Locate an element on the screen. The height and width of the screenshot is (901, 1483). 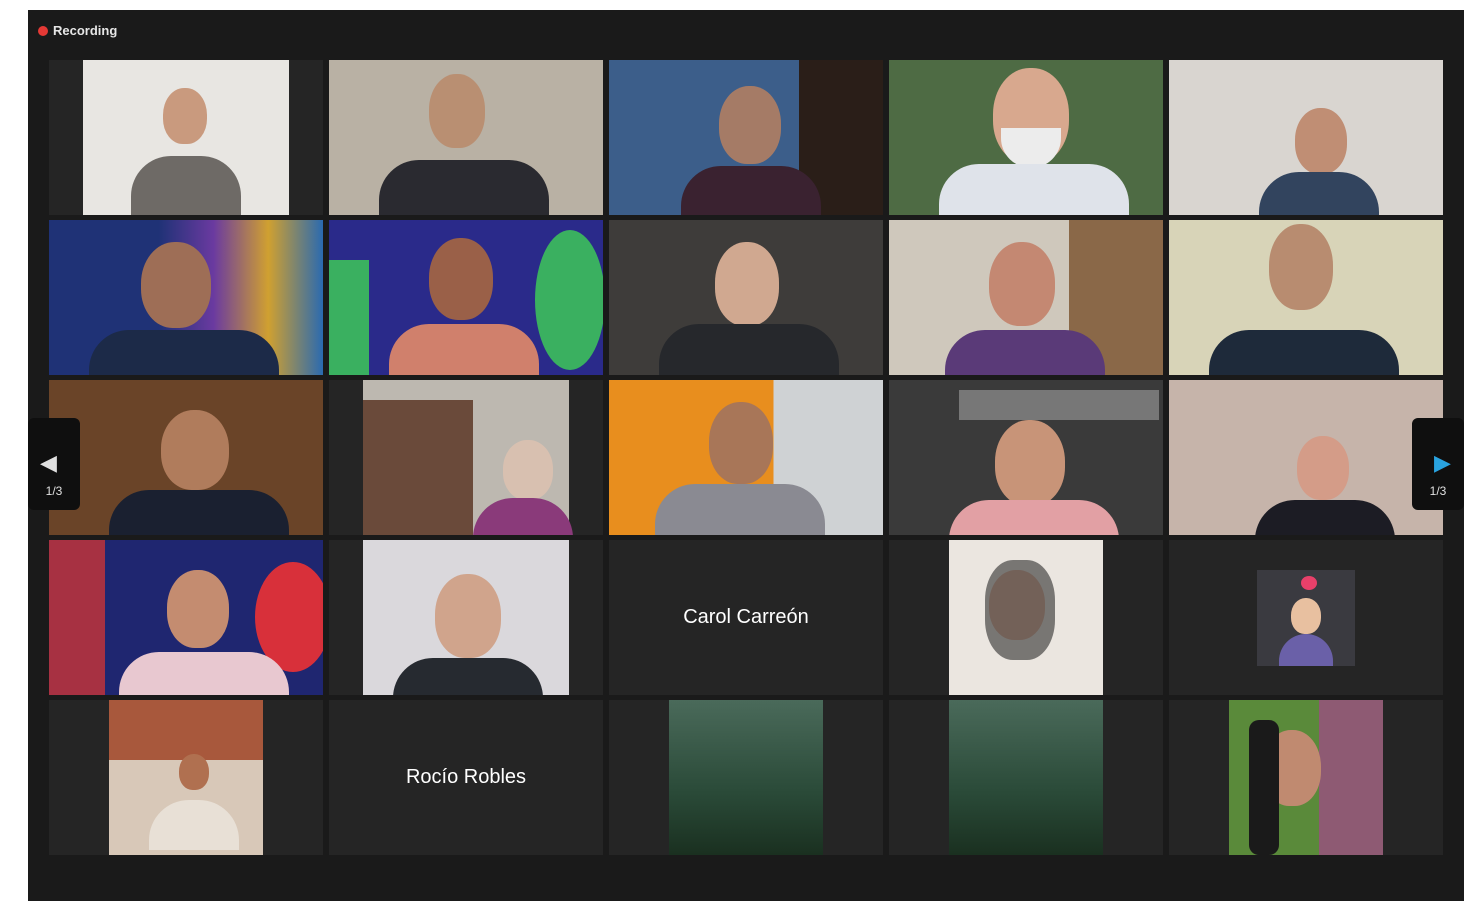
video-tile: Rocío Robles is located at coordinates (466, 777).